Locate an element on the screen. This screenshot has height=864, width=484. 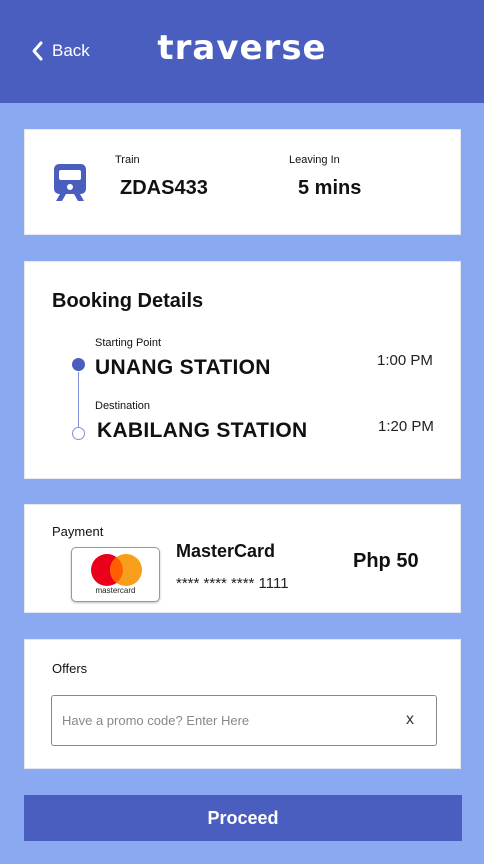
promo-code-field: x is located at coordinates (244, 720).